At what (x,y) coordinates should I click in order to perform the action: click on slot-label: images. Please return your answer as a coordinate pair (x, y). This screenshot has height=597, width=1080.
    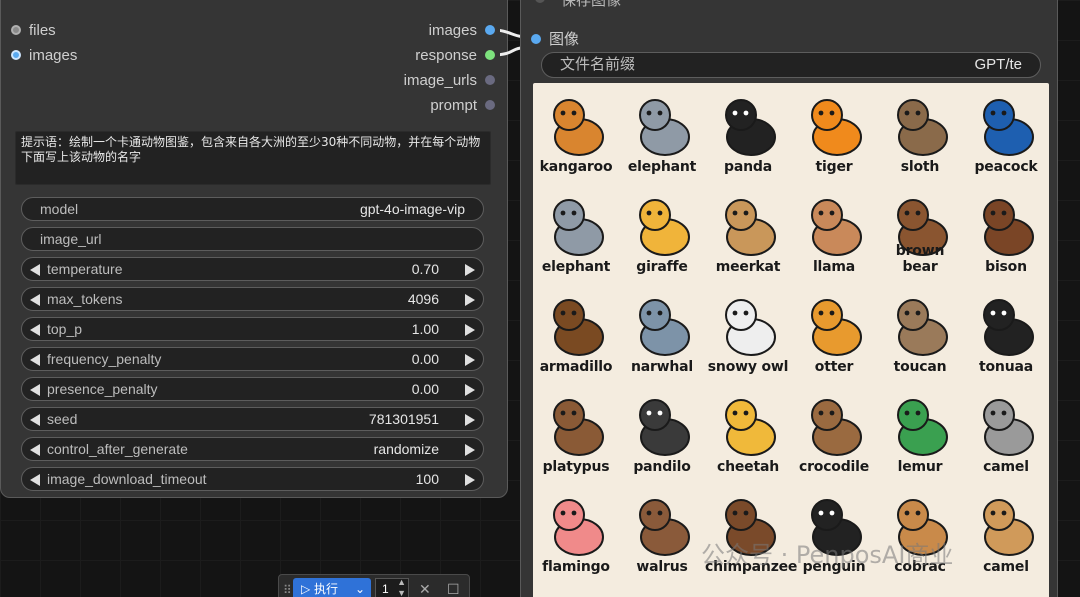
    Looking at the image, I should click on (53, 55).